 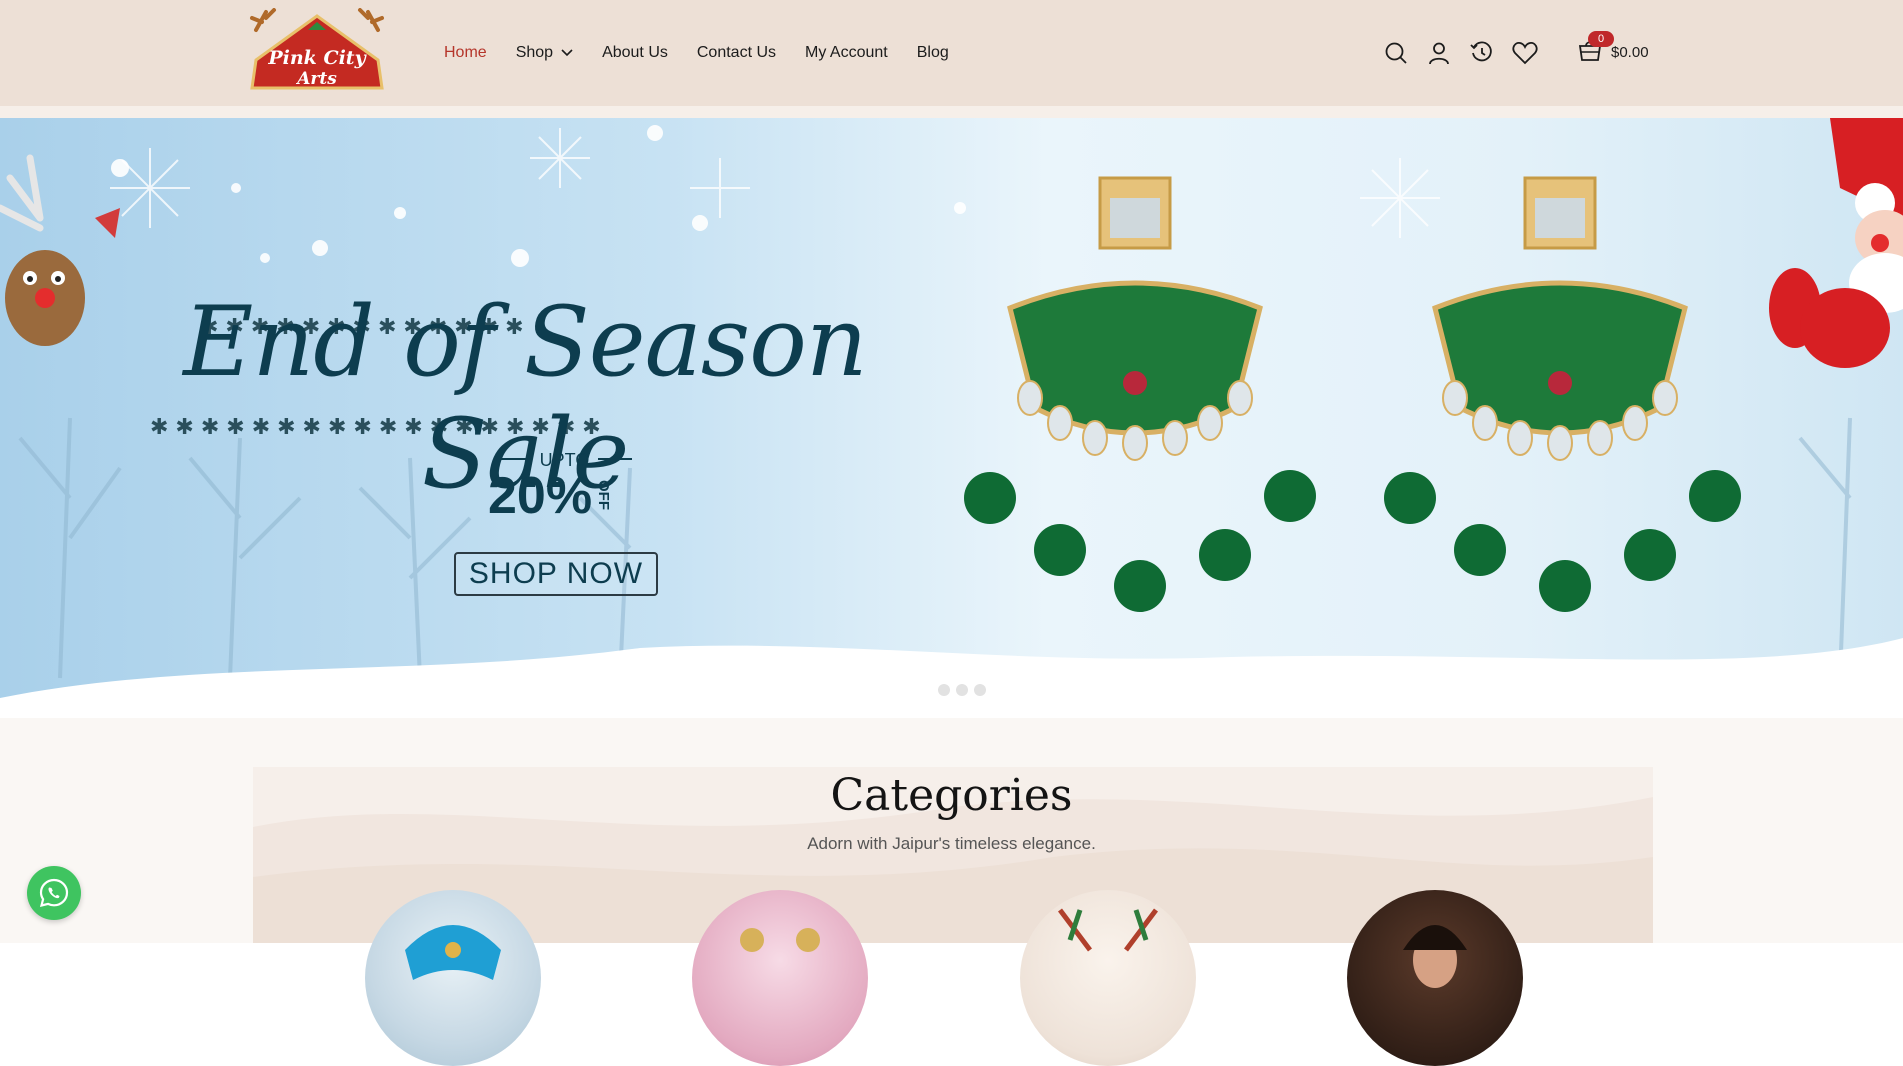 What do you see at coordinates (567, 53) in the screenshot?
I see `chevron-down-icon` at bounding box center [567, 53].